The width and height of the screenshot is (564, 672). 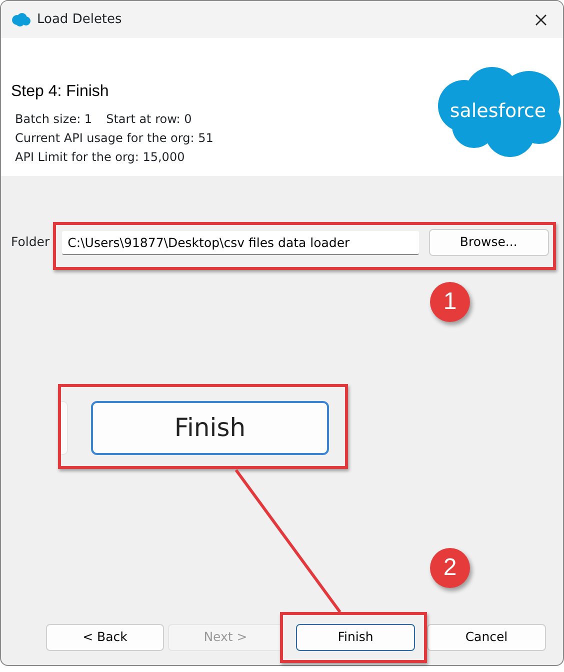 I want to click on wizard-button: Finish, so click(x=355, y=637).